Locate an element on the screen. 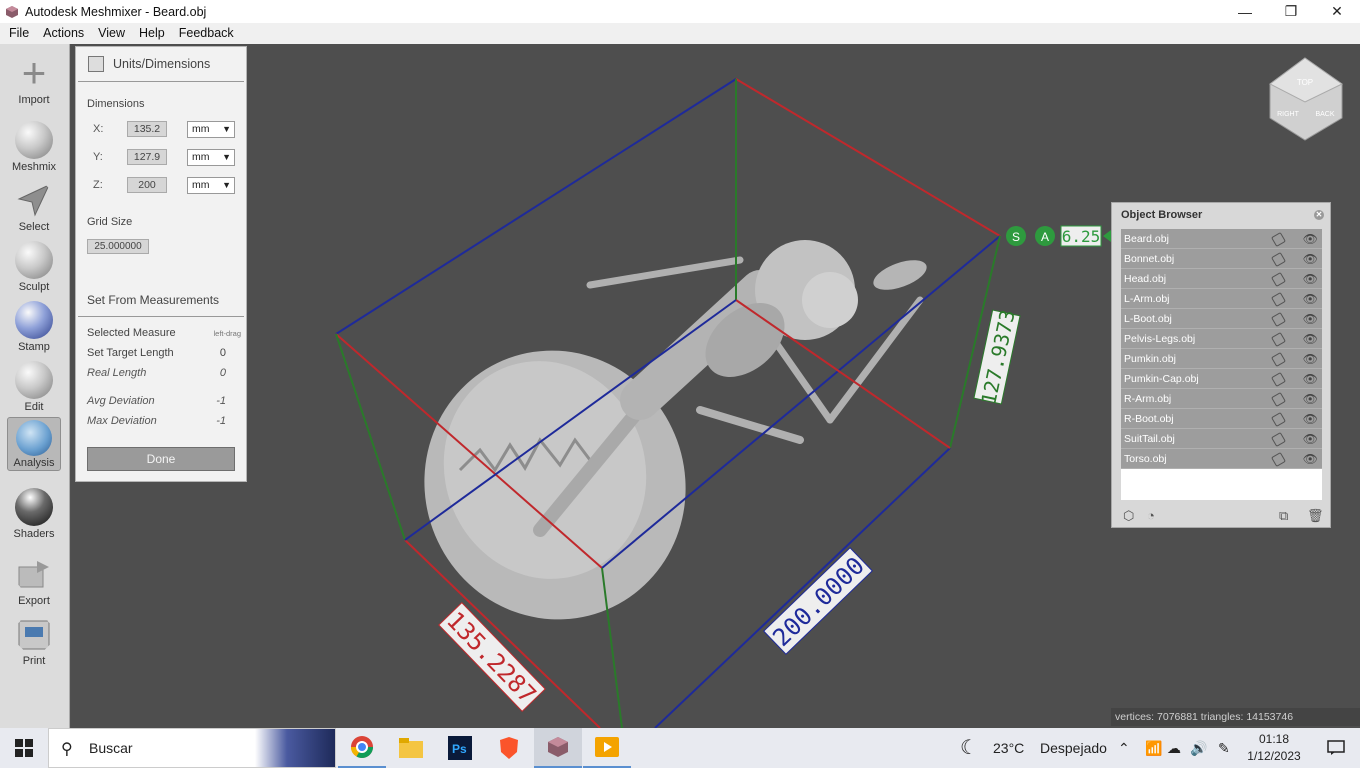 This screenshot has width=1360, height=768. clock-date: 1/12/2023 is located at coordinates (1274, 756).